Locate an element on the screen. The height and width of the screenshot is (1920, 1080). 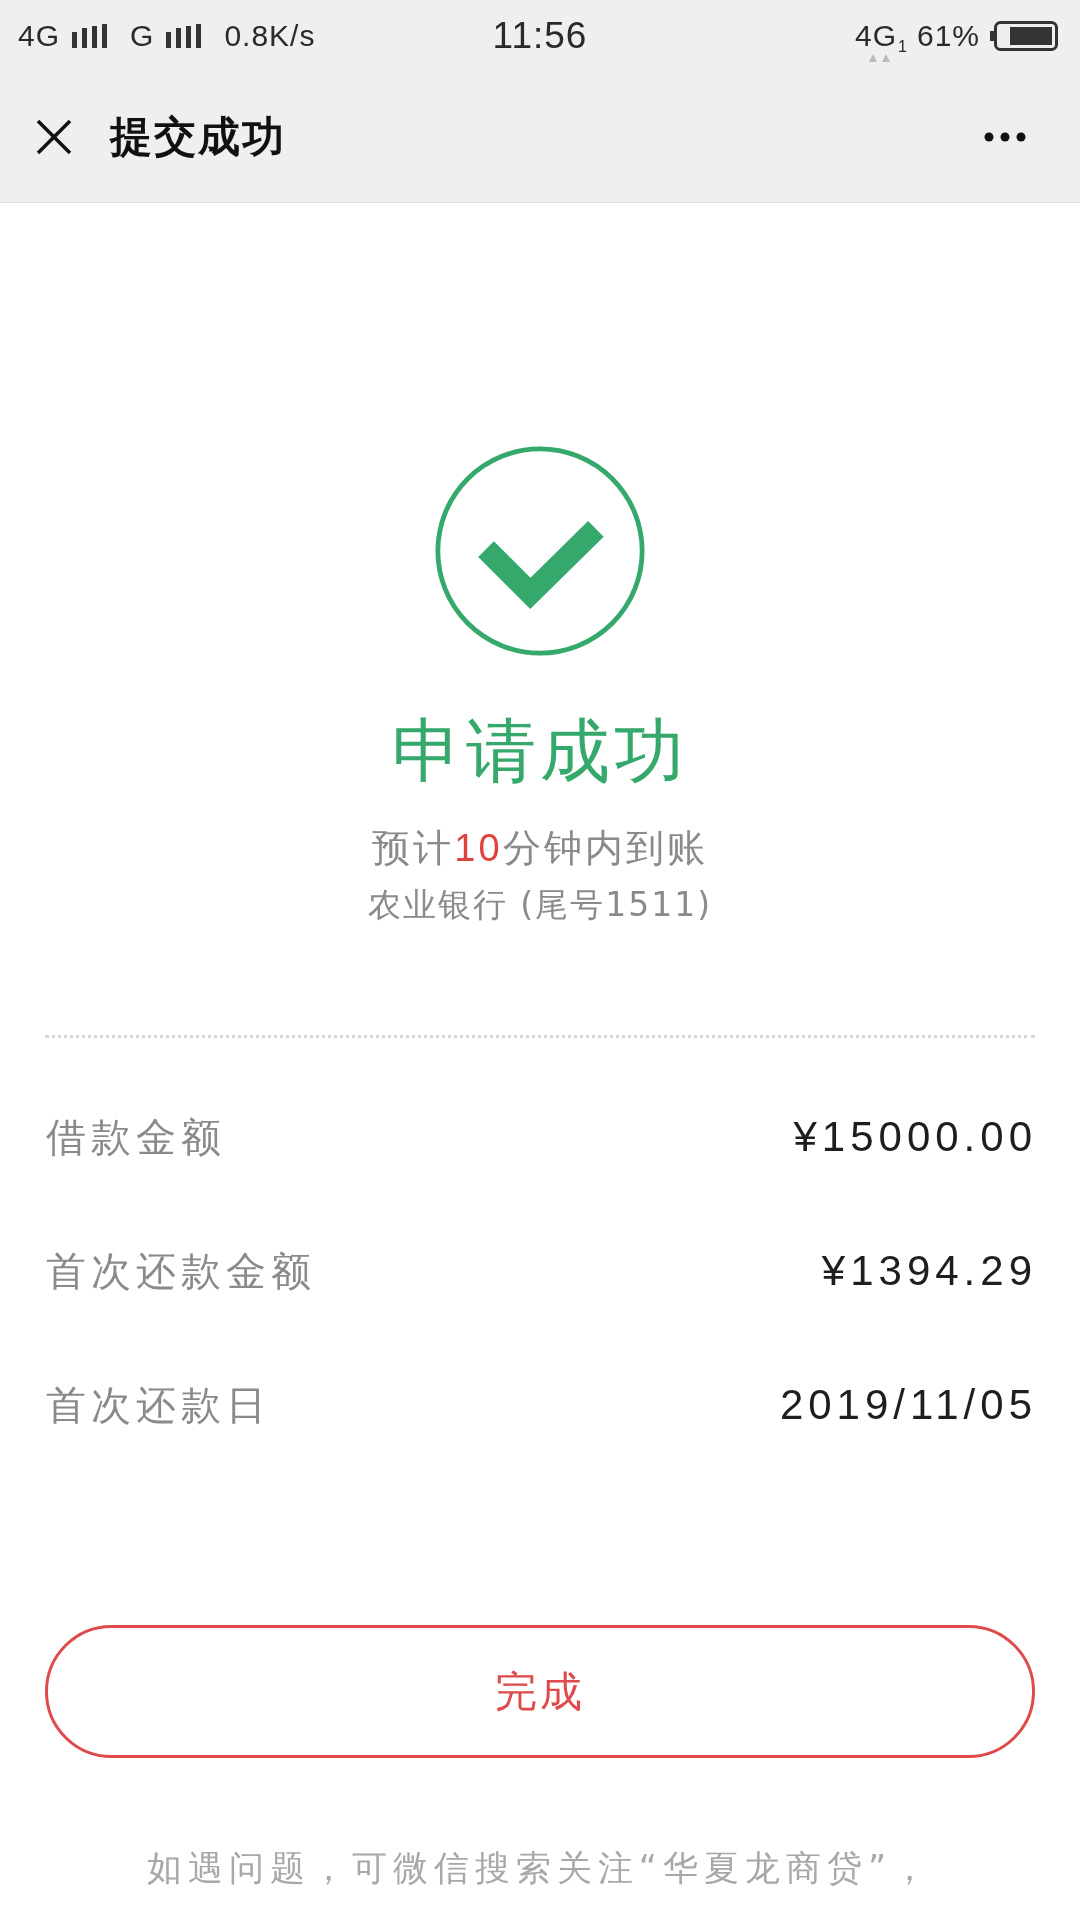
result-title: 申请成功 is located at coordinates (540, 751).